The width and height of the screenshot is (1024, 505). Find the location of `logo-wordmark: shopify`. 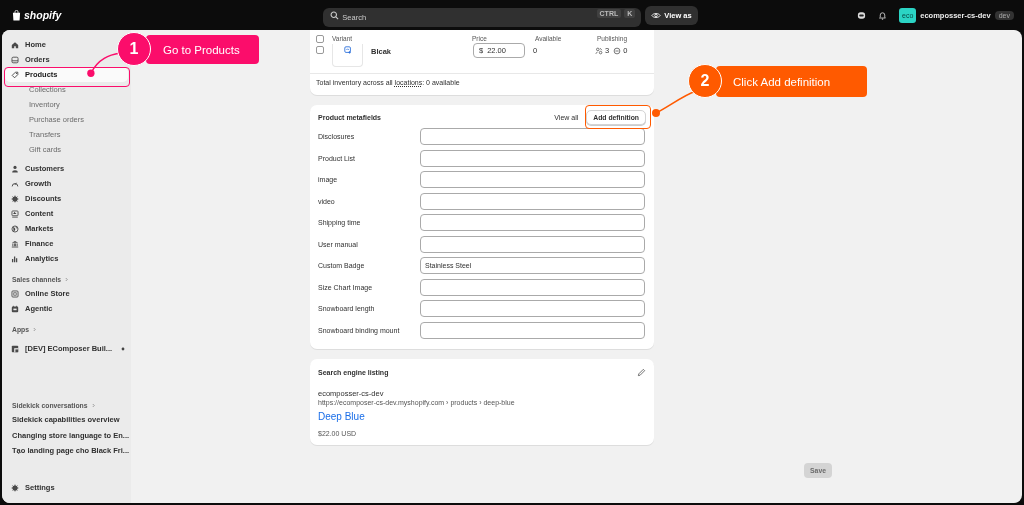

logo-wordmark: shopify is located at coordinates (43, 15).